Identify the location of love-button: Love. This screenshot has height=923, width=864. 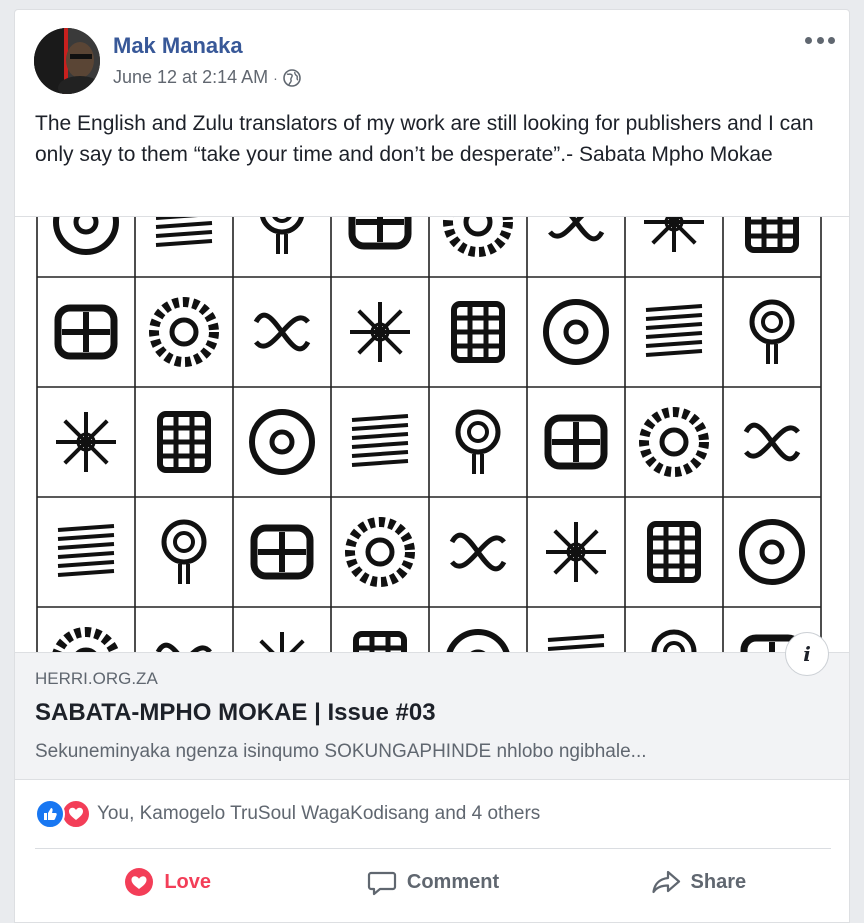
(167, 882).